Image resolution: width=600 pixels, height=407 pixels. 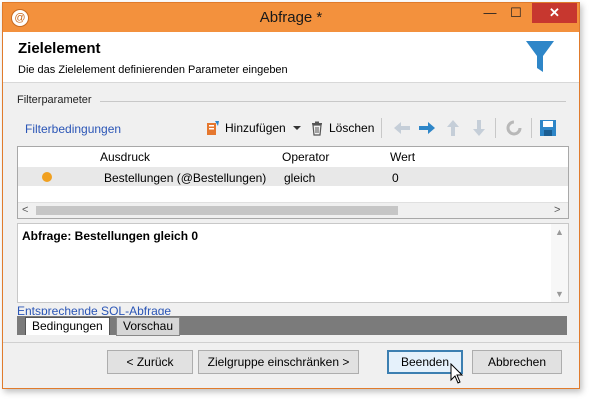 What do you see at coordinates (517, 362) in the screenshot?
I see `cancel-button: Abbrechen` at bounding box center [517, 362].